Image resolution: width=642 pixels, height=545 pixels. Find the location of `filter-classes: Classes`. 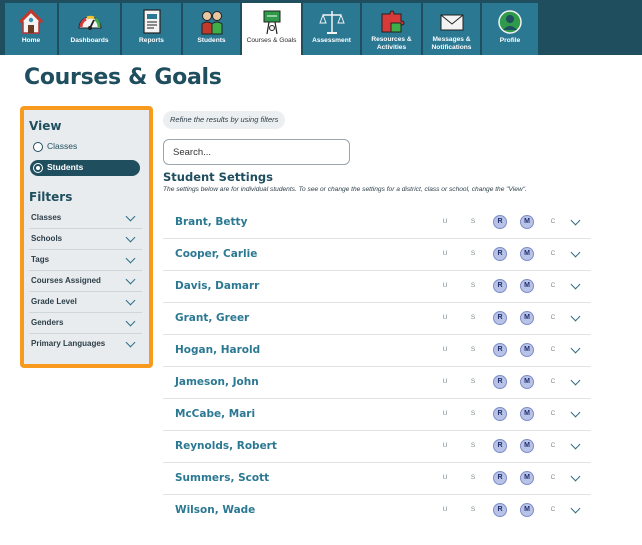

filter-classes: Classes is located at coordinates (85, 218).